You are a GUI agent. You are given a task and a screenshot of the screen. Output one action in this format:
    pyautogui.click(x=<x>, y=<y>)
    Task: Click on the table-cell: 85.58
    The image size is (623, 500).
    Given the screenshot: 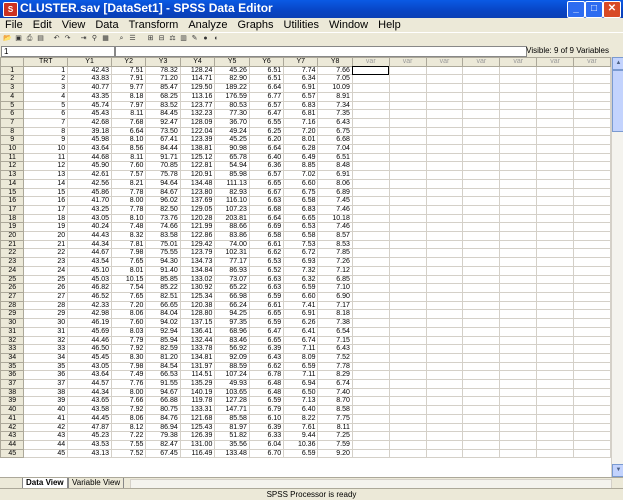 What is the action you would take?
    pyautogui.click(x=232, y=418)
    